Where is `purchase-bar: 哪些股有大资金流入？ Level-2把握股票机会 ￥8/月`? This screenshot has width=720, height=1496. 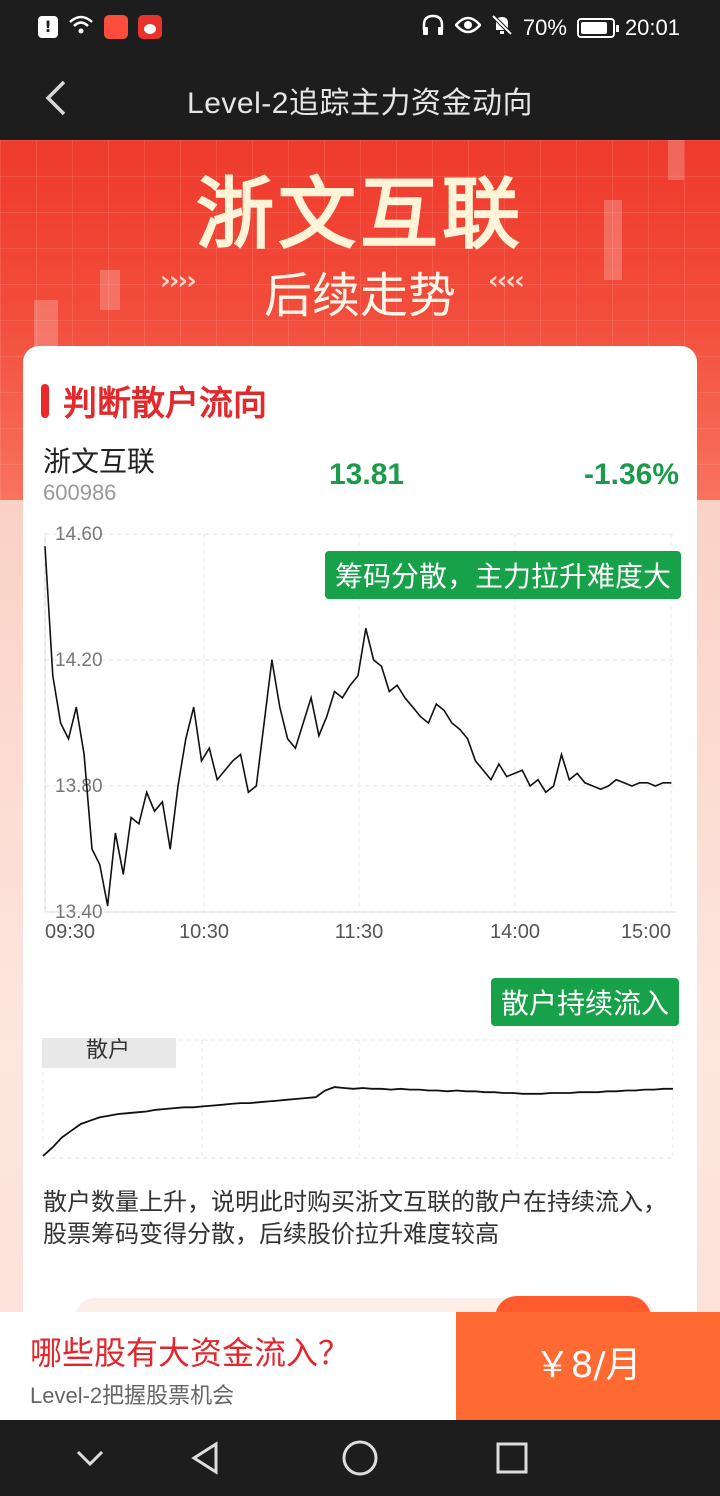
purchase-bar: 哪些股有大资金流入？ Level-2把握股票机会 ￥8/月 is located at coordinates (360, 1366).